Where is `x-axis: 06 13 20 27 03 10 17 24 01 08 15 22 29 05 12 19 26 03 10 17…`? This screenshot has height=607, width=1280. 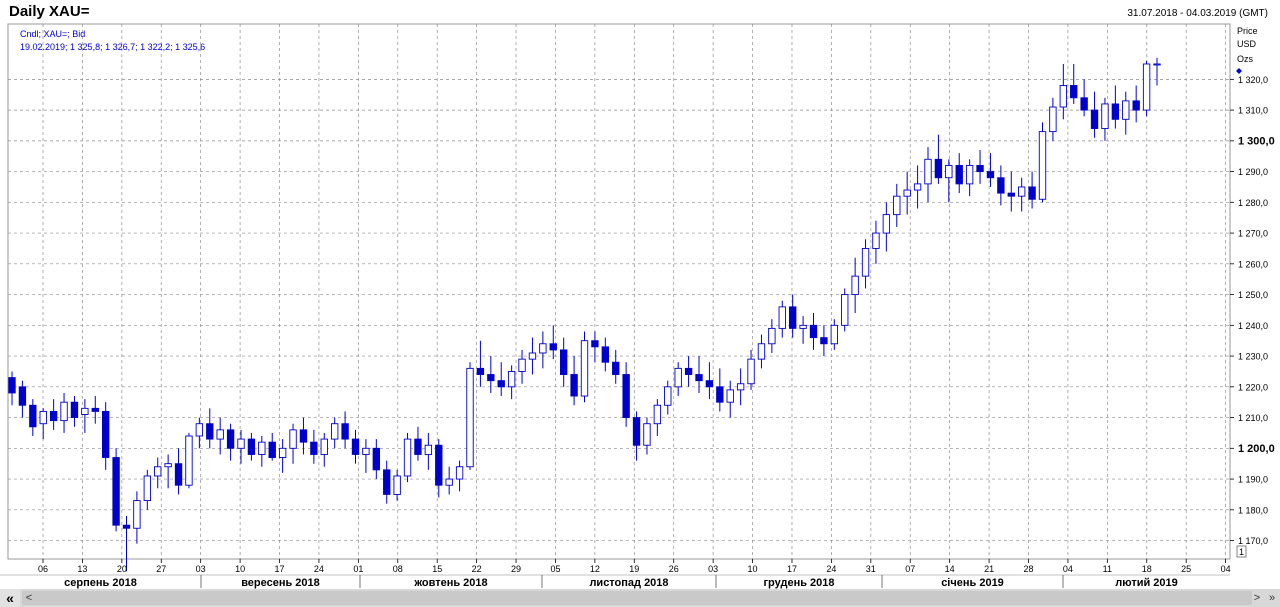
x-axis: 06 13 20 27 03 10 17 24 01 08 15 22 29 05 12 19 26 03 10 17… is located at coordinates (615, 574).